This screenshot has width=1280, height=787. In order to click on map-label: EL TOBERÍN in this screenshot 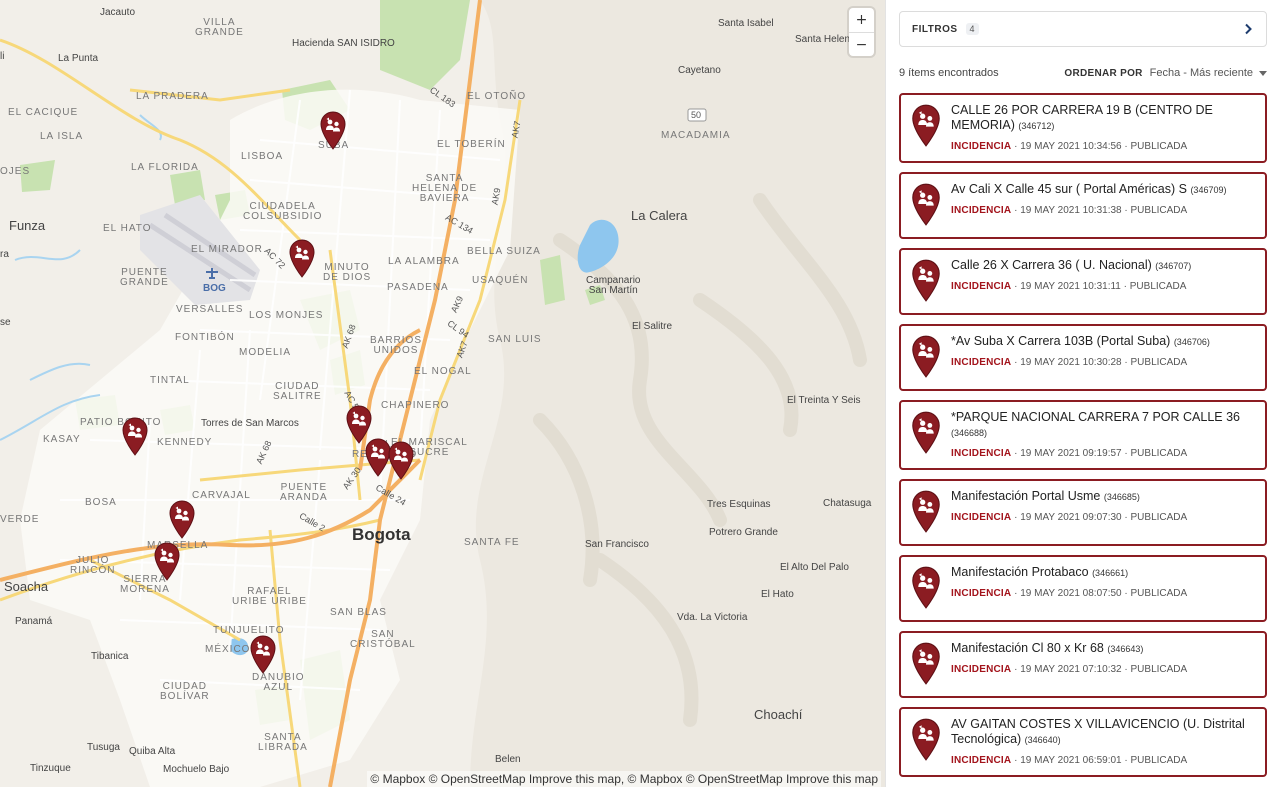, I will do `click(471, 144)`.